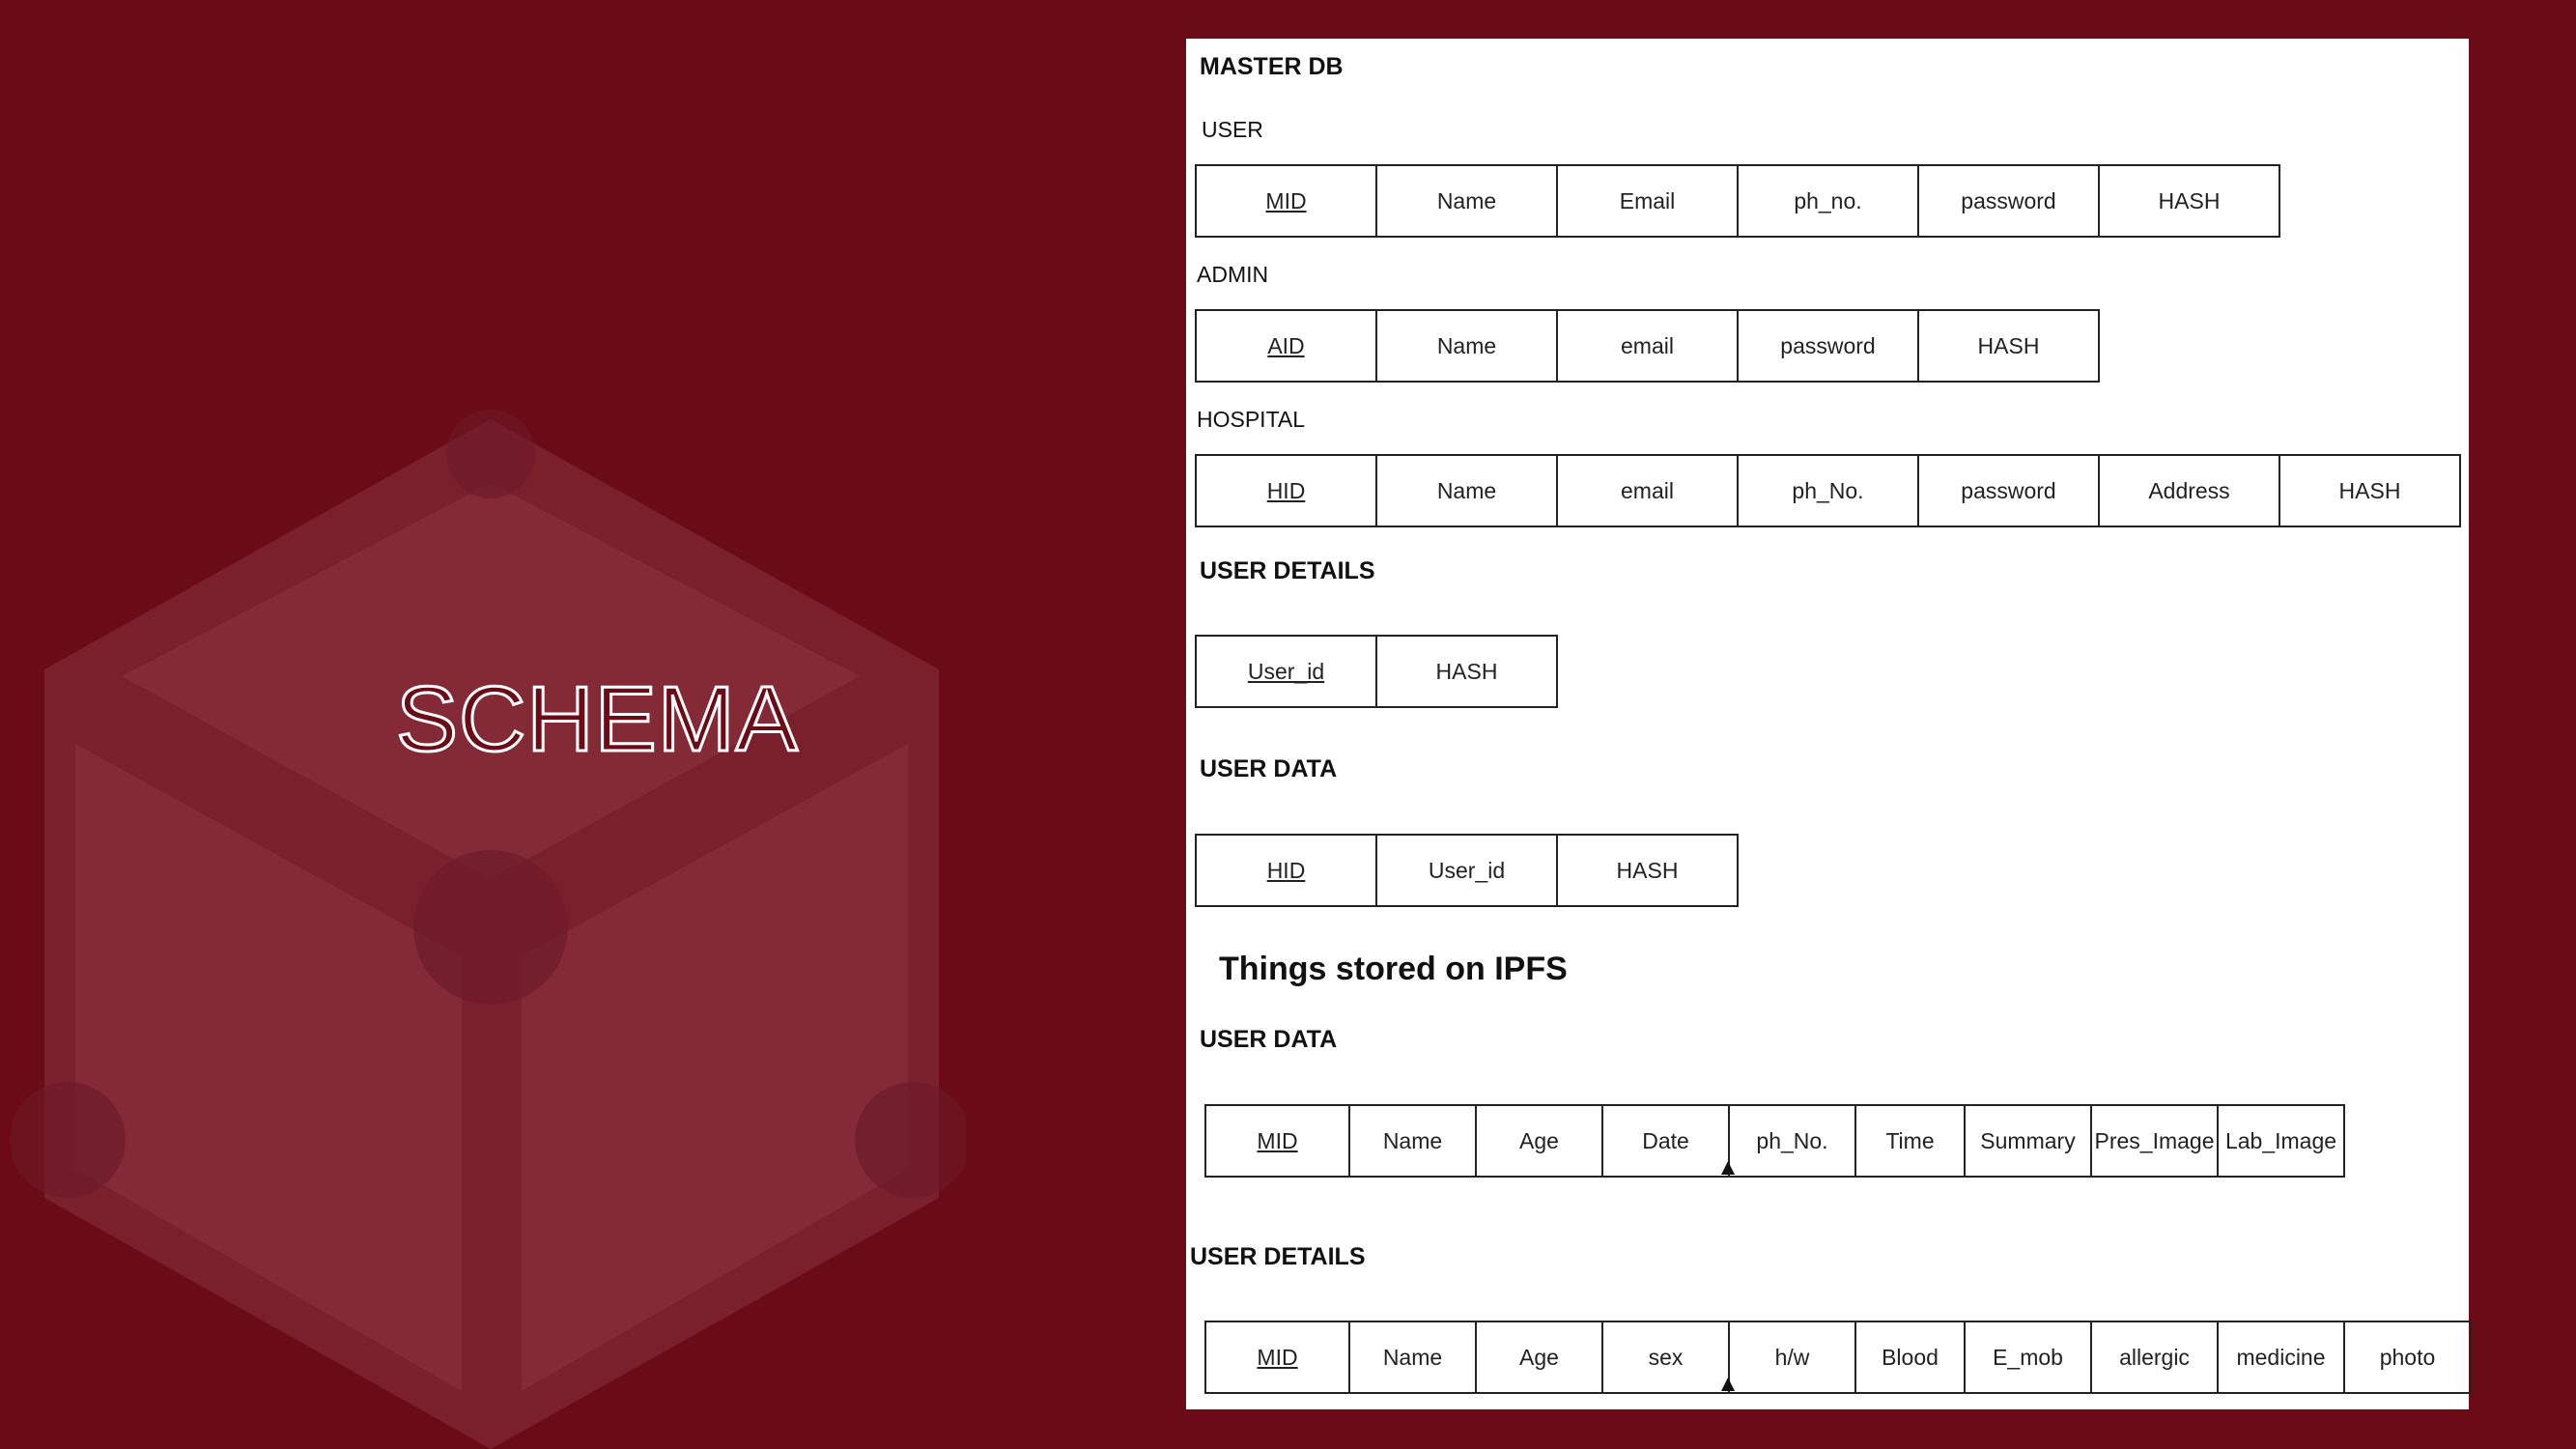 The height and width of the screenshot is (1449, 2576). Describe the element at coordinates (2282, 1357) in the screenshot. I see `column-cell: medicine` at that location.